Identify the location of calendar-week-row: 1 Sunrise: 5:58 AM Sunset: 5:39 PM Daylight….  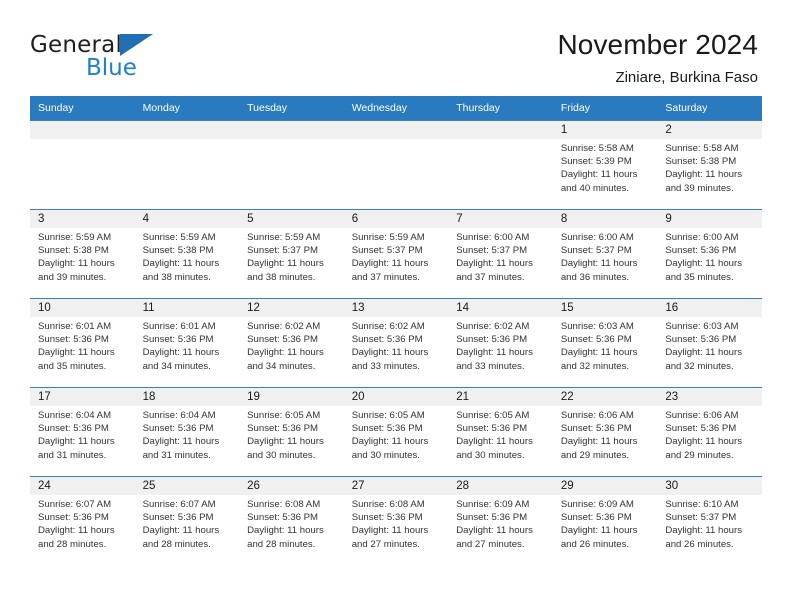
(396, 165).